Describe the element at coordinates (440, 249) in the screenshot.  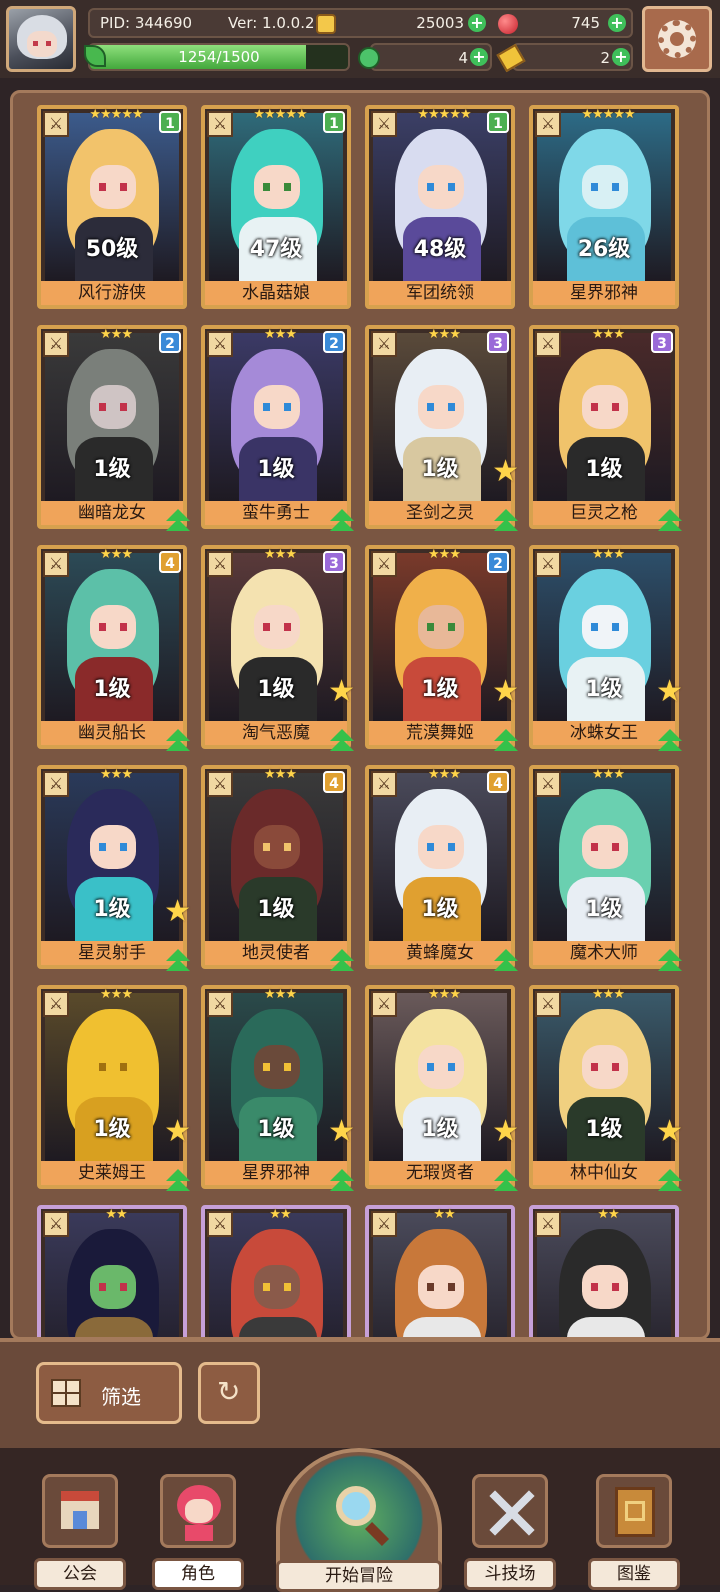
I see `character-level: 48级` at that location.